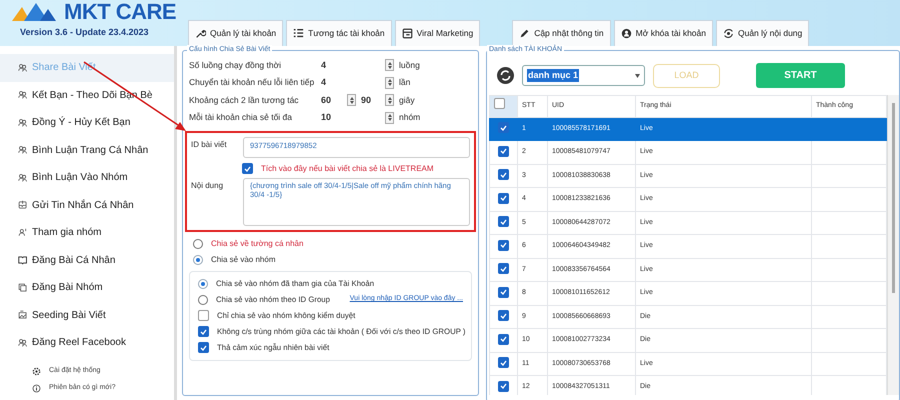 Image resolution: width=900 pixels, height=400 pixels. Describe the element at coordinates (23, 233) in the screenshot. I see `person-icon` at that location.